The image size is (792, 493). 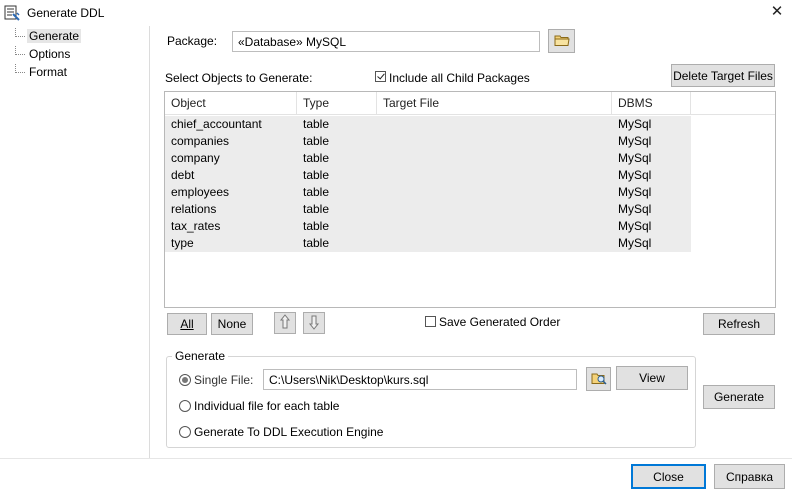 What do you see at coordinates (200, 192) in the screenshot?
I see `cell-object: employees` at bounding box center [200, 192].